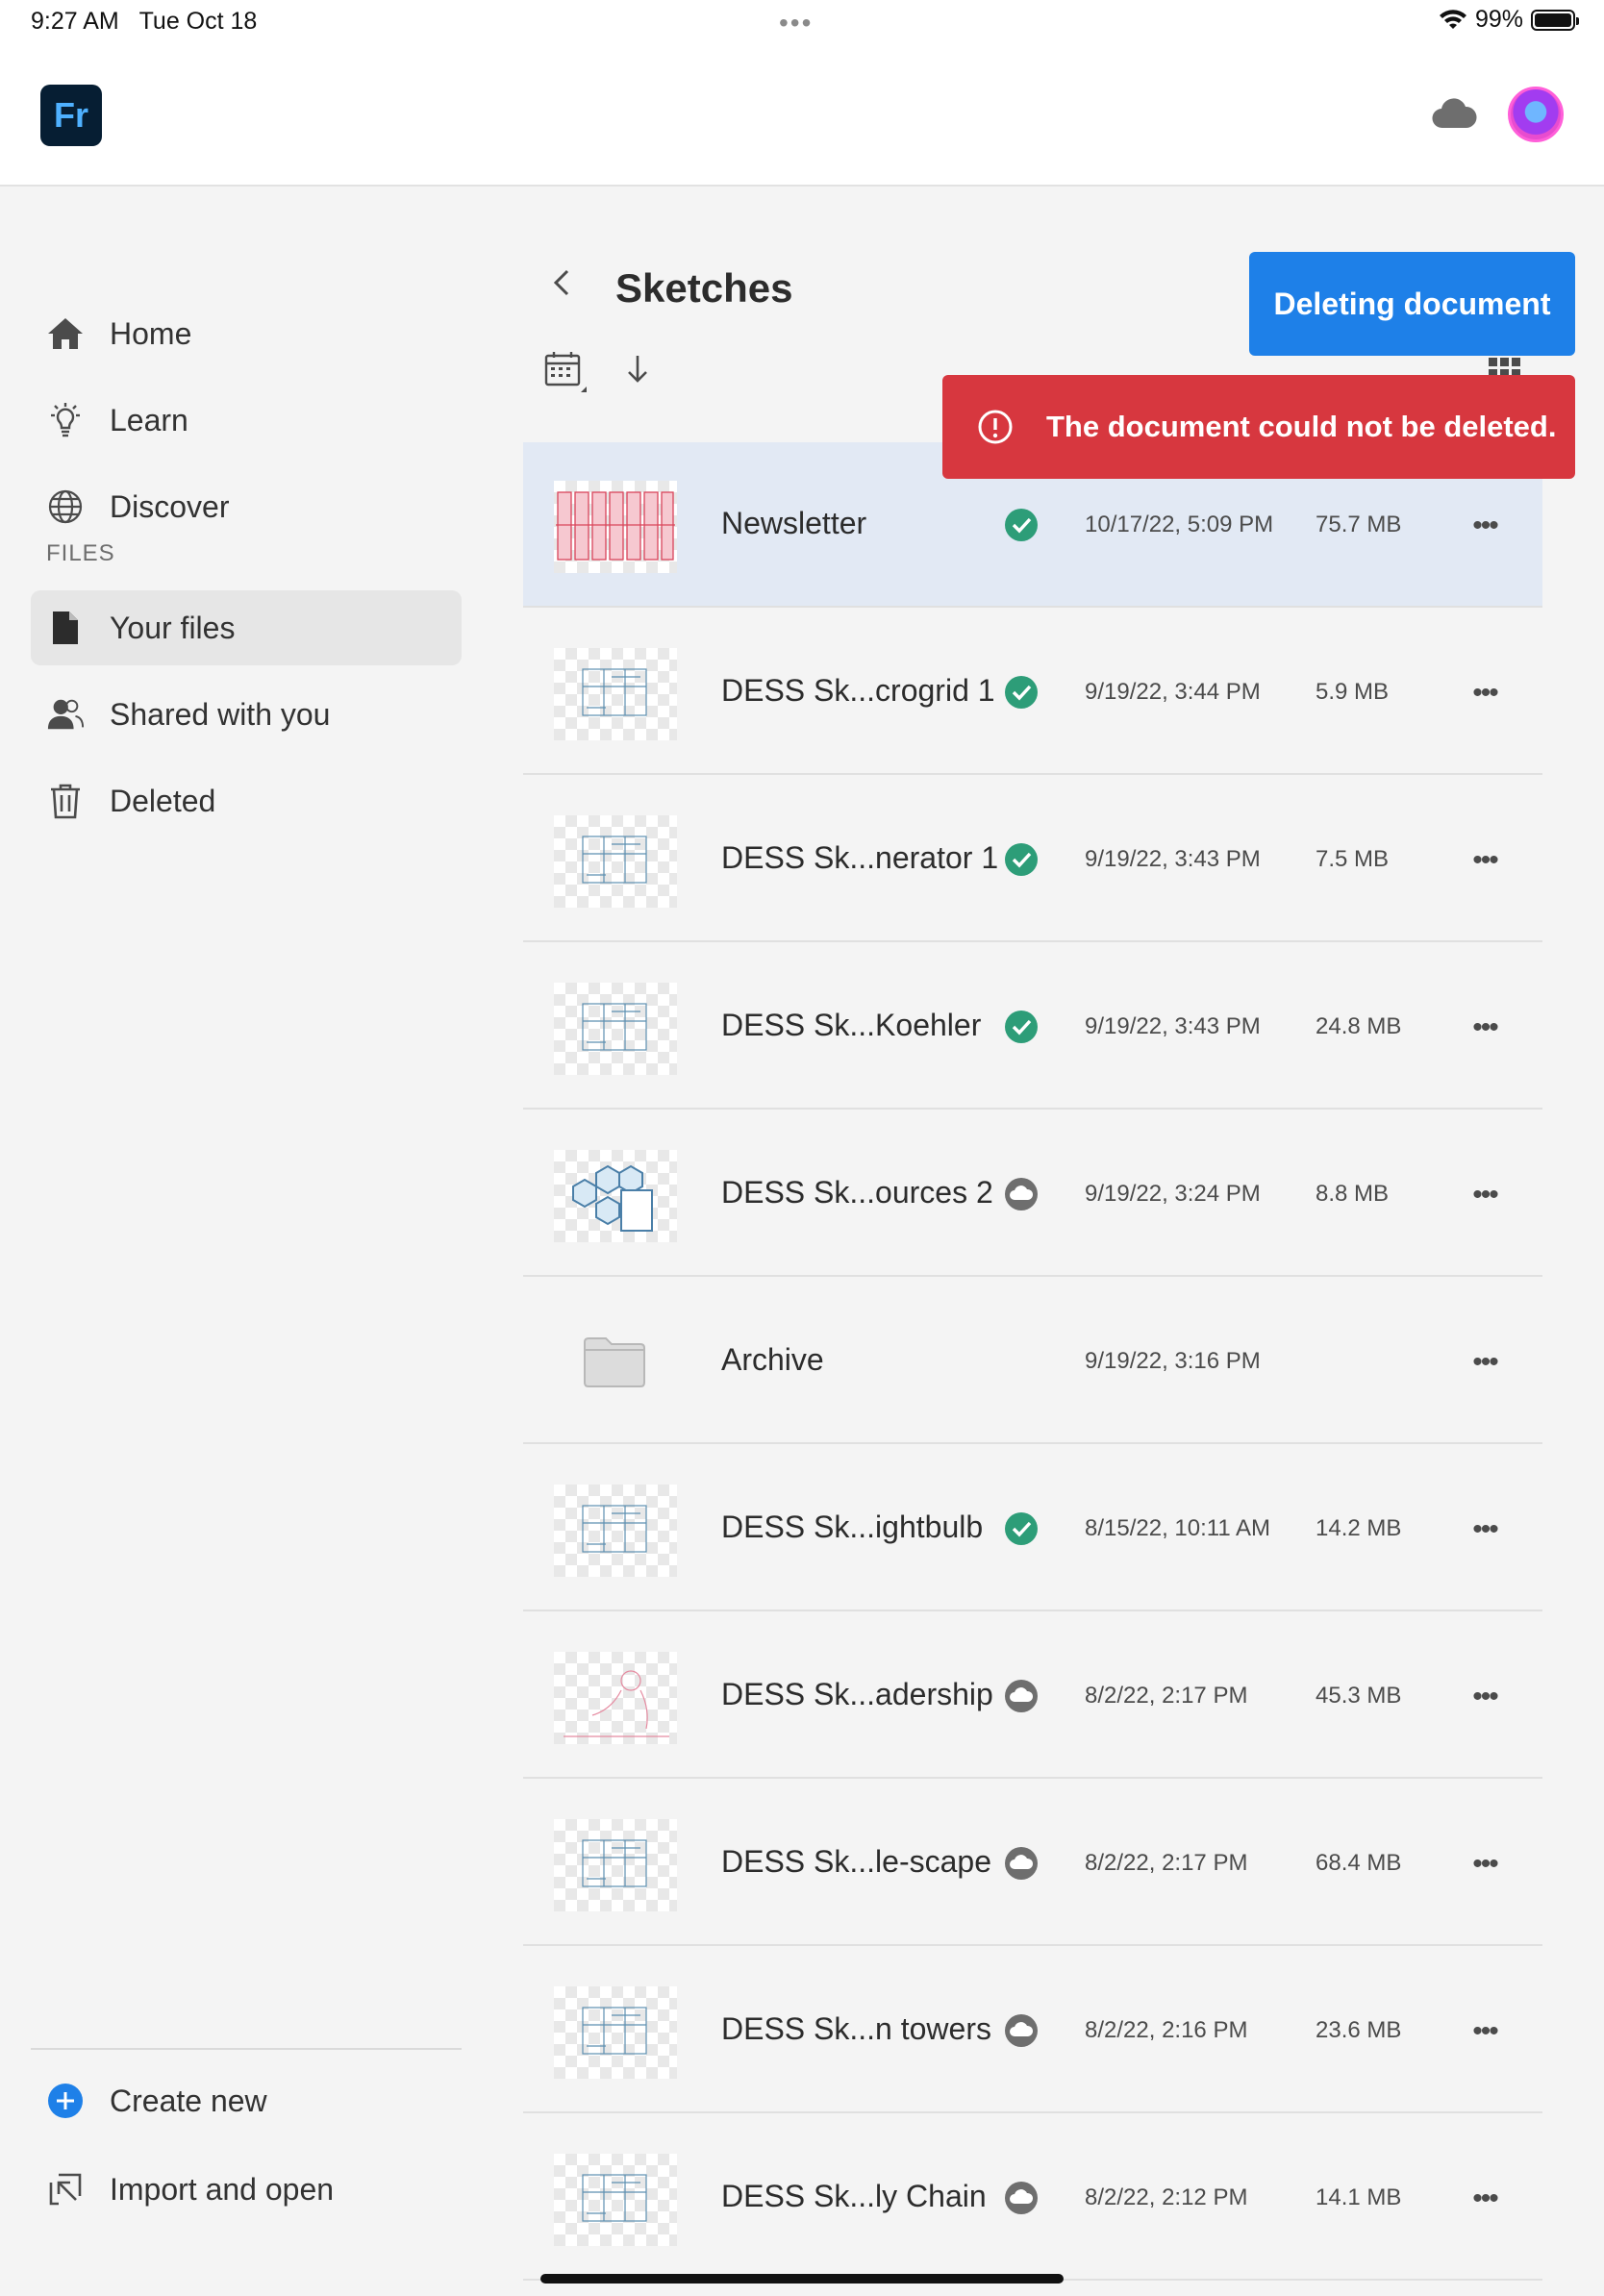 The height and width of the screenshot is (2296, 1604). What do you see at coordinates (151, 333) in the screenshot?
I see `sidebar-item-label: Home` at bounding box center [151, 333].